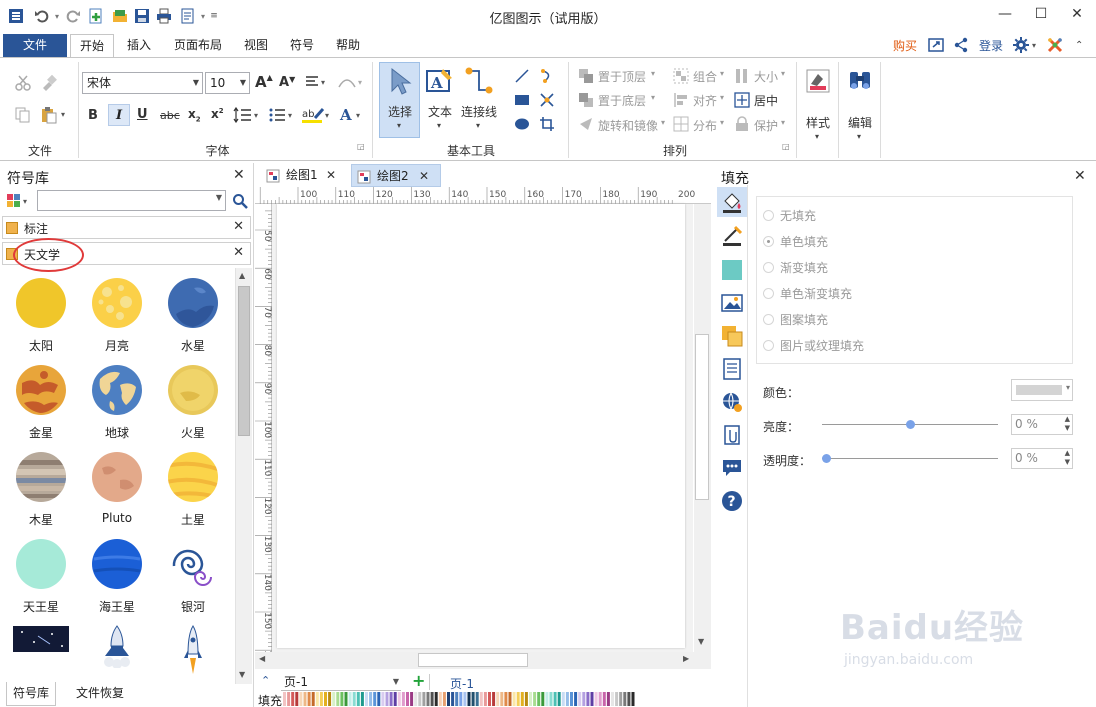 The image size is (1096, 707). Describe the element at coordinates (262, 658) in the screenshot. I see `scroll-left-icon: ◀` at that location.